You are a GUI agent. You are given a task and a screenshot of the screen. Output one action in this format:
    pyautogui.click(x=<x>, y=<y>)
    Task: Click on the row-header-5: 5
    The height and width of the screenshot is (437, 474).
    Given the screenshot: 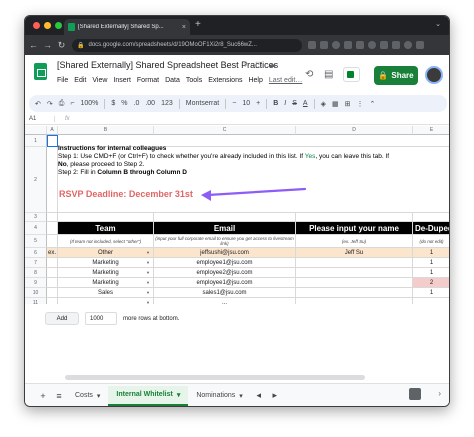 What is the action you would take?
    pyautogui.click(x=36, y=241)
    